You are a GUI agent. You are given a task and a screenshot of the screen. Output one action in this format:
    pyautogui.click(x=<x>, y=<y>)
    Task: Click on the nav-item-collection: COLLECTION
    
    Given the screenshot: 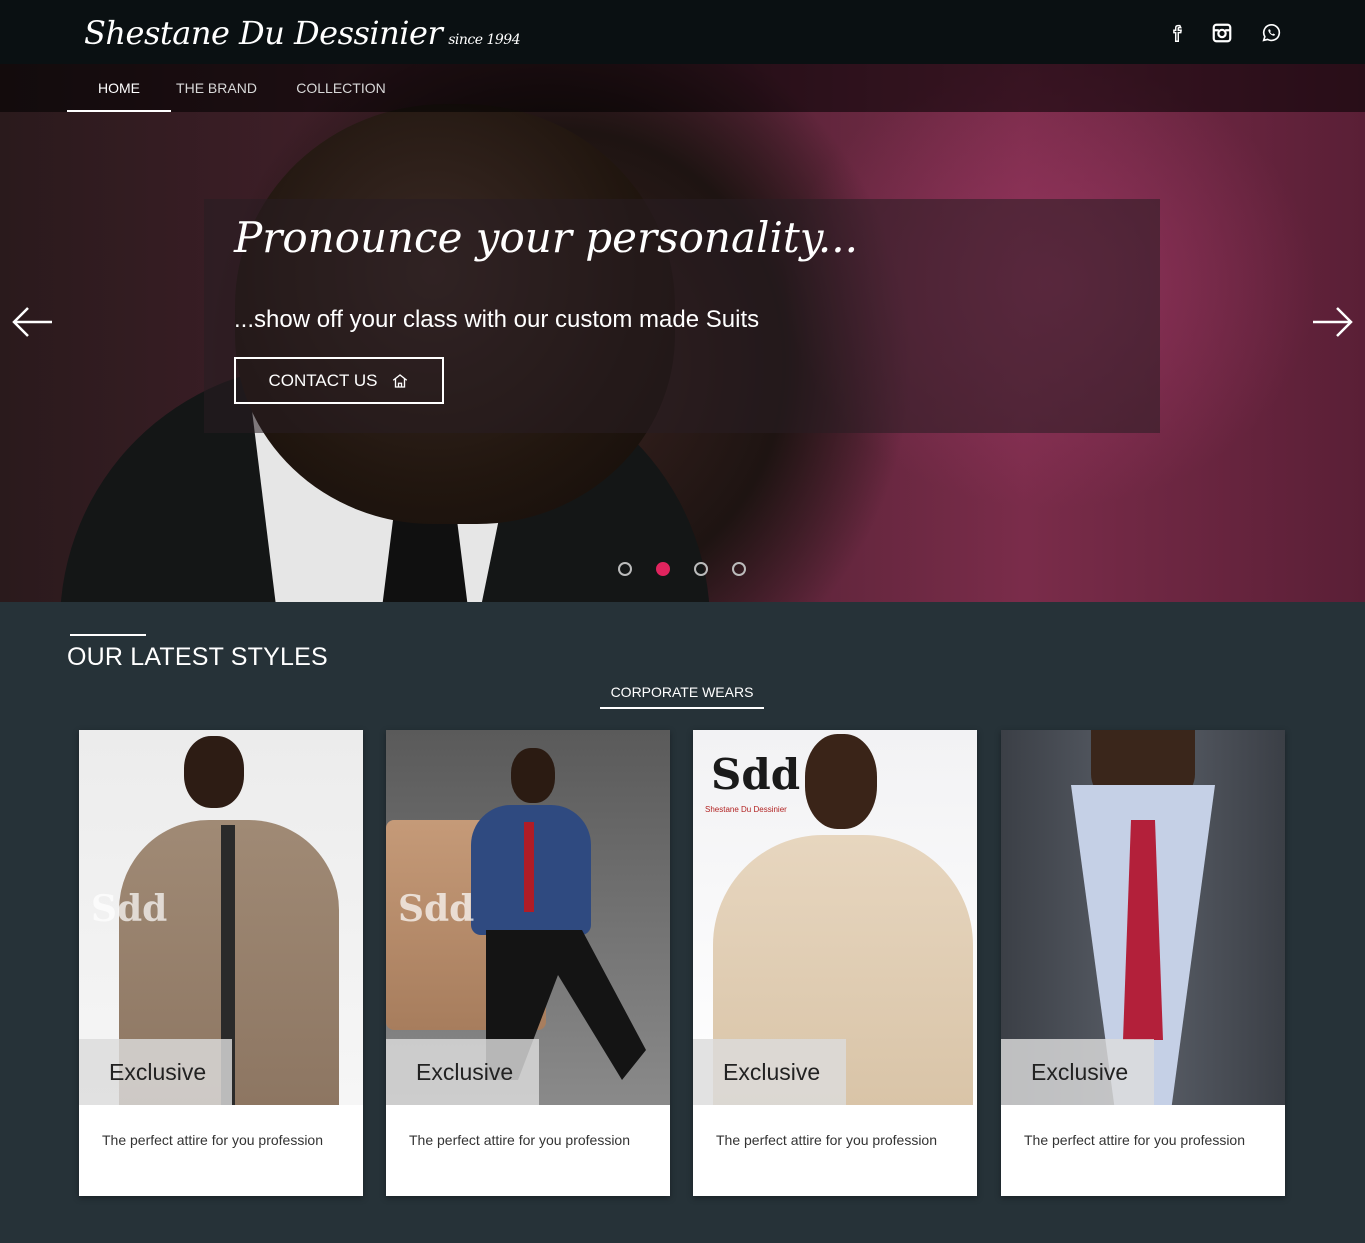 What is the action you would take?
    pyautogui.click(x=341, y=88)
    